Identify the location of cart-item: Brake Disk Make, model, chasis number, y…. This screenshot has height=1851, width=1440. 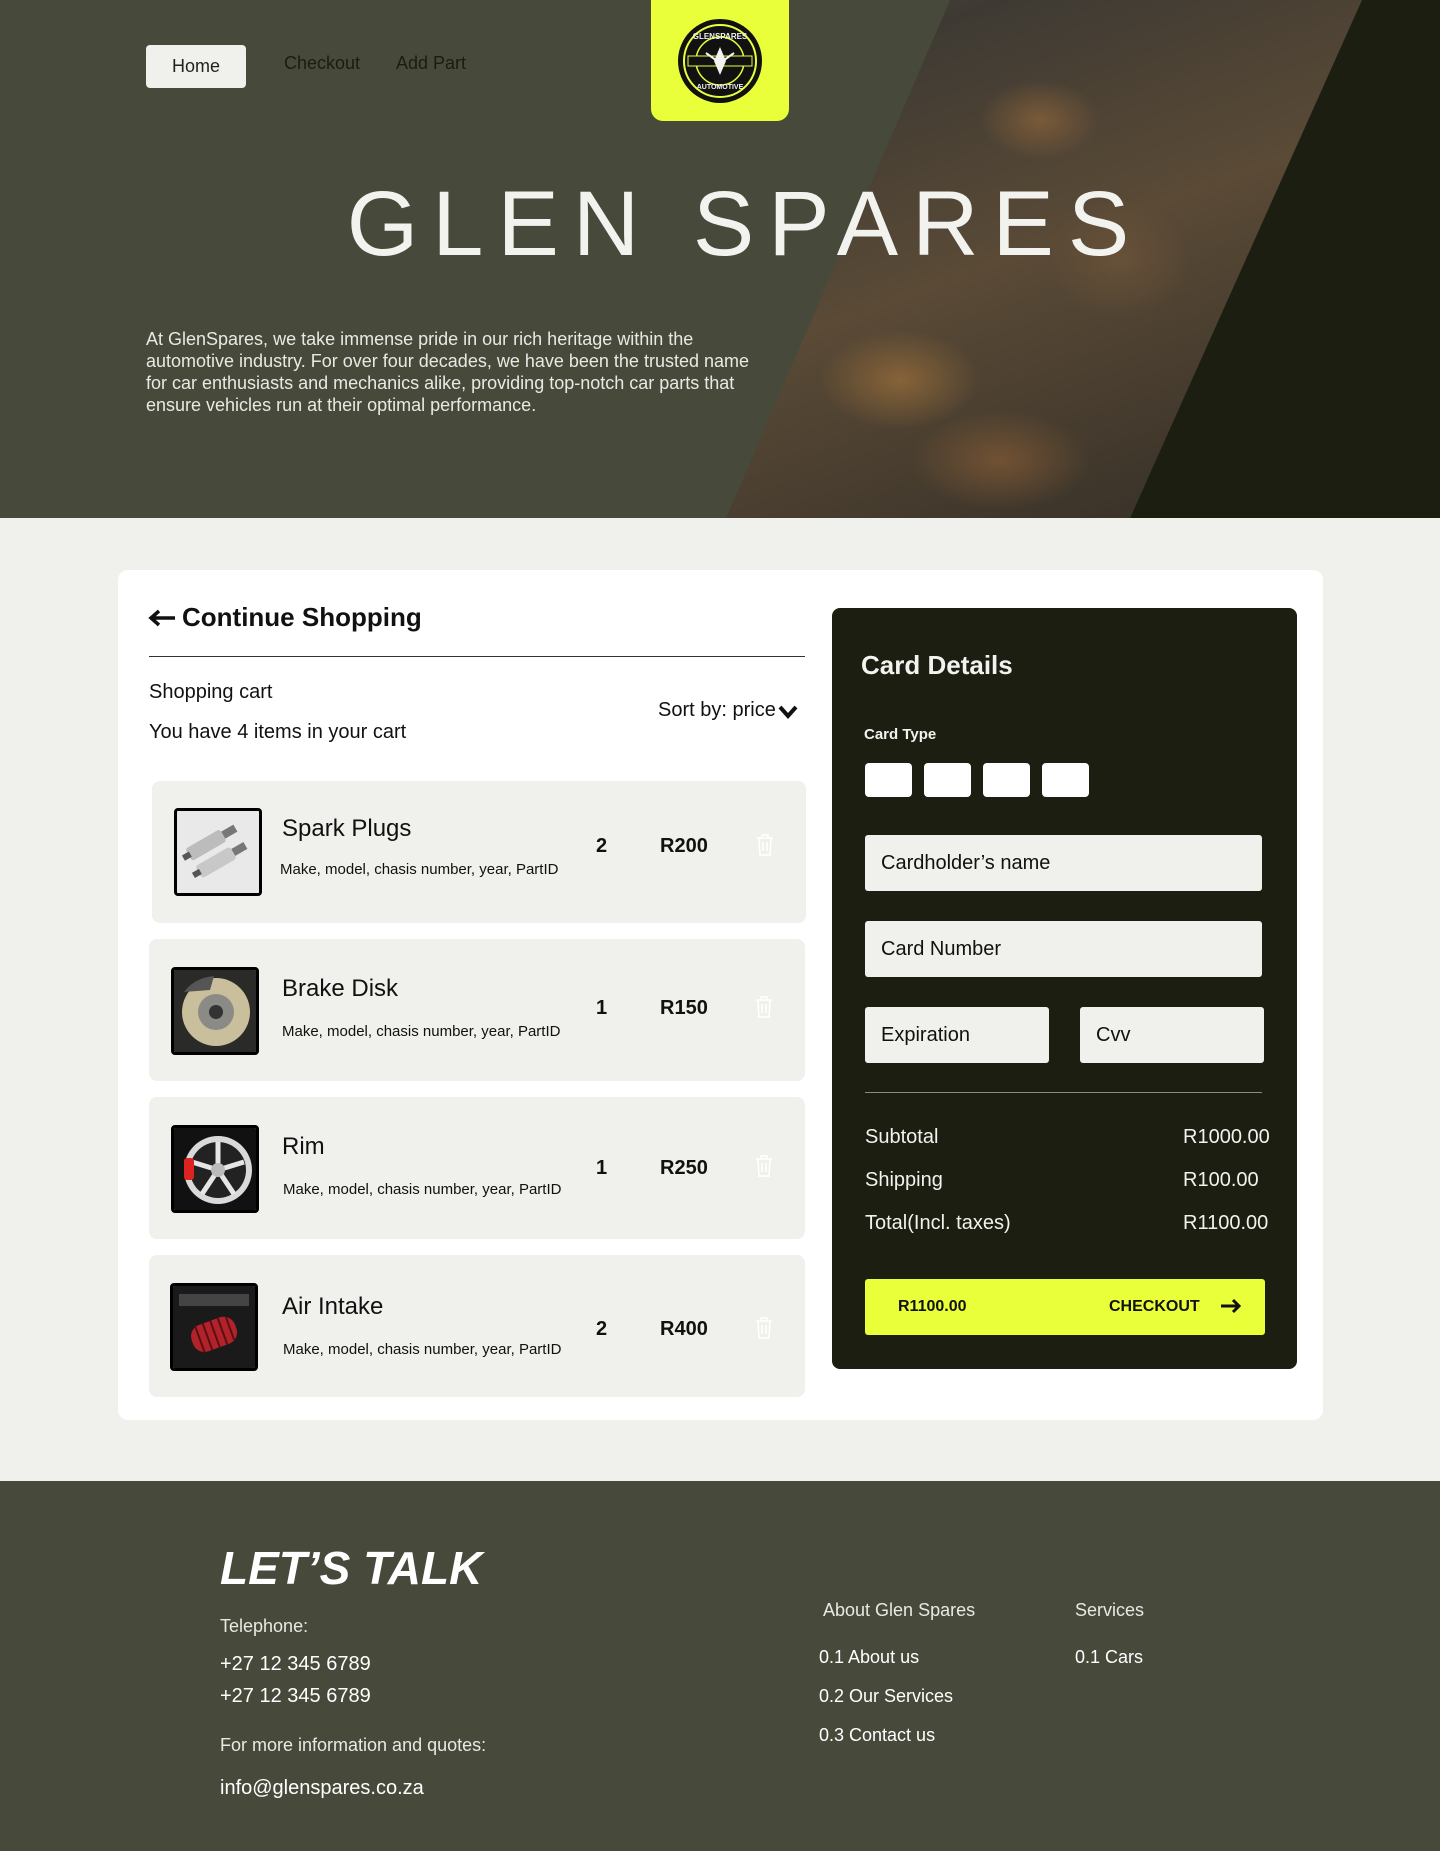
(477, 1010).